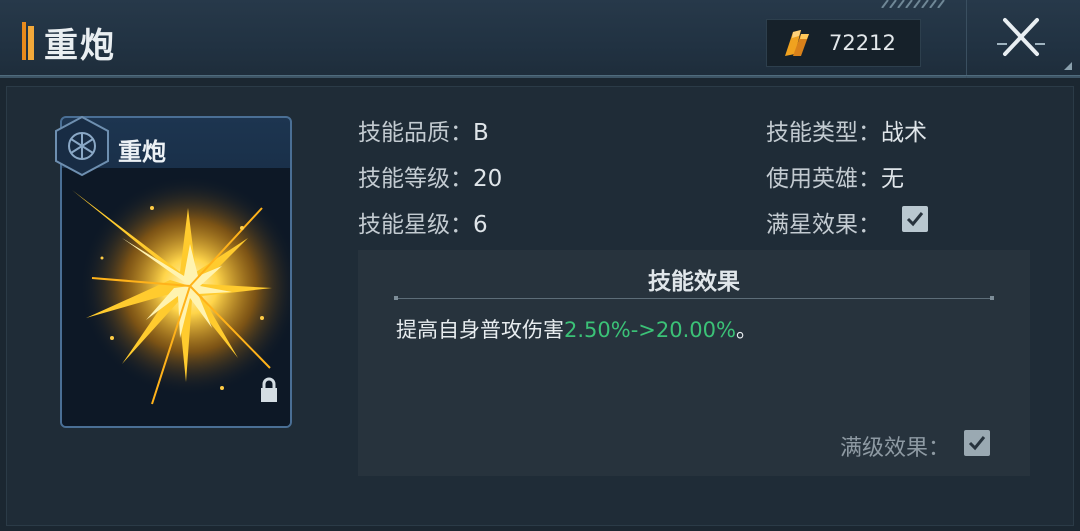 The height and width of the screenshot is (531, 1080). What do you see at coordinates (694, 282) in the screenshot?
I see `skill-effect-title: 技能效果` at bounding box center [694, 282].